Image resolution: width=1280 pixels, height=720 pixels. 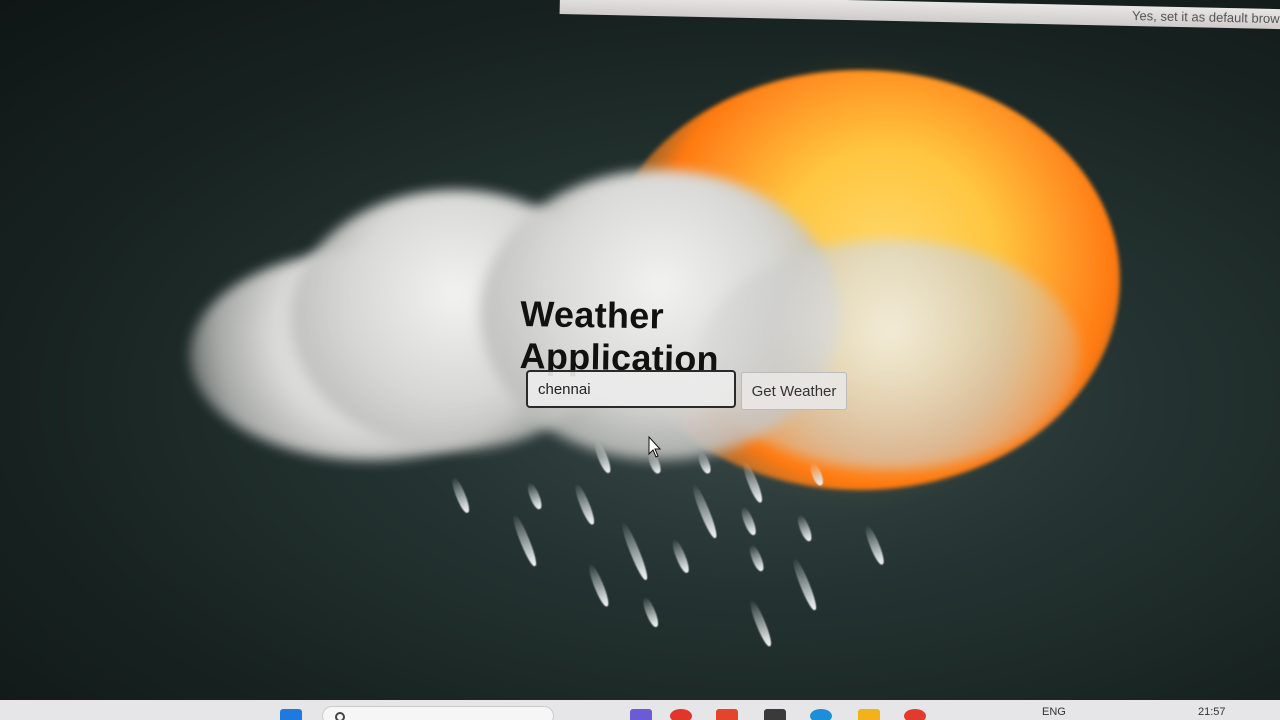 I want to click on mouse-cursor-icon, so click(x=655, y=447).